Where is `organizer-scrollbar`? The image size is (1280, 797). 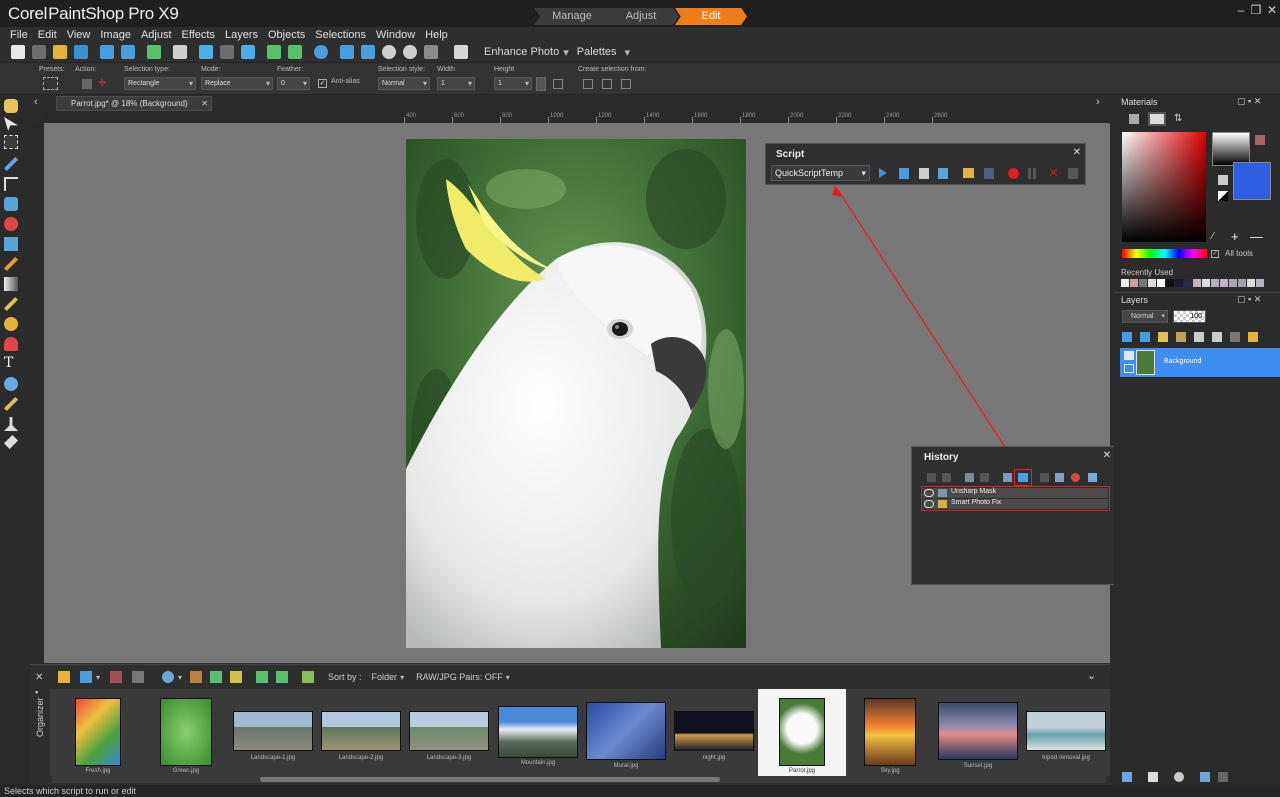
organizer-scrollbar is located at coordinates (579, 779).